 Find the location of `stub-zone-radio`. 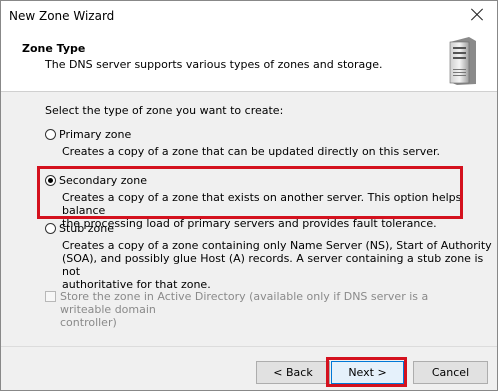

stub-zone-radio is located at coordinates (50, 228).